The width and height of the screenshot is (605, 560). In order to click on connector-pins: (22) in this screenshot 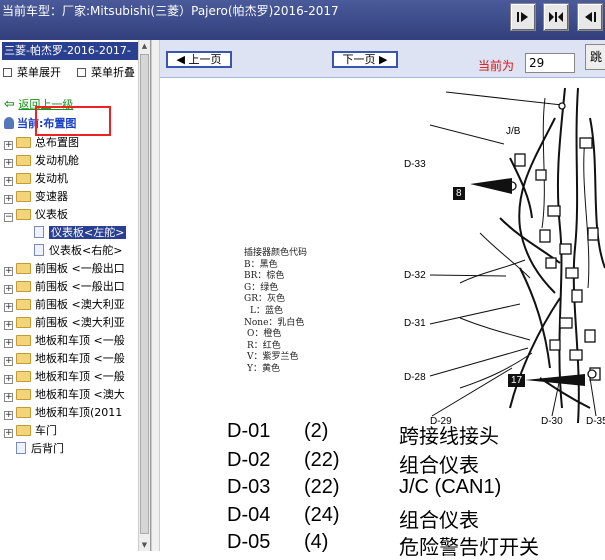, I will do `click(322, 460)`.